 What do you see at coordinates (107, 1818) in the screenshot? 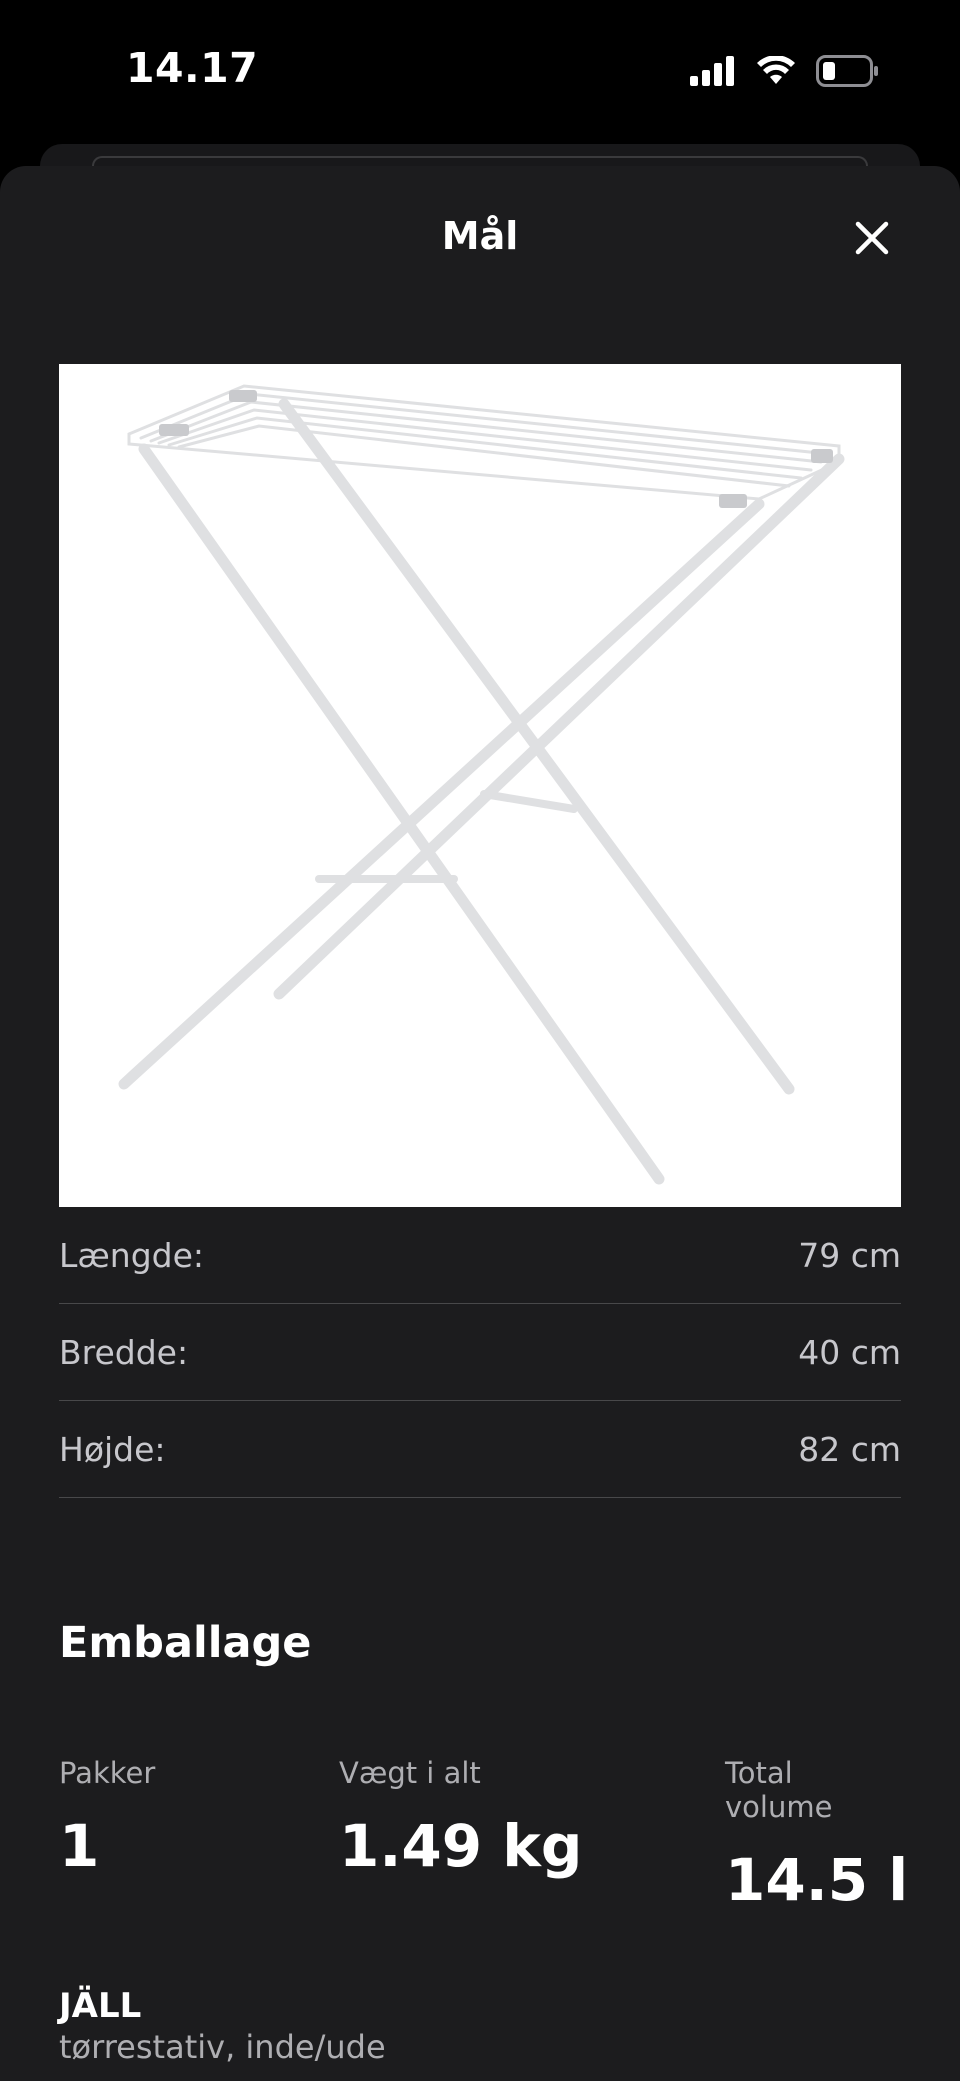
I see `packages-stat: Pakker 1` at bounding box center [107, 1818].